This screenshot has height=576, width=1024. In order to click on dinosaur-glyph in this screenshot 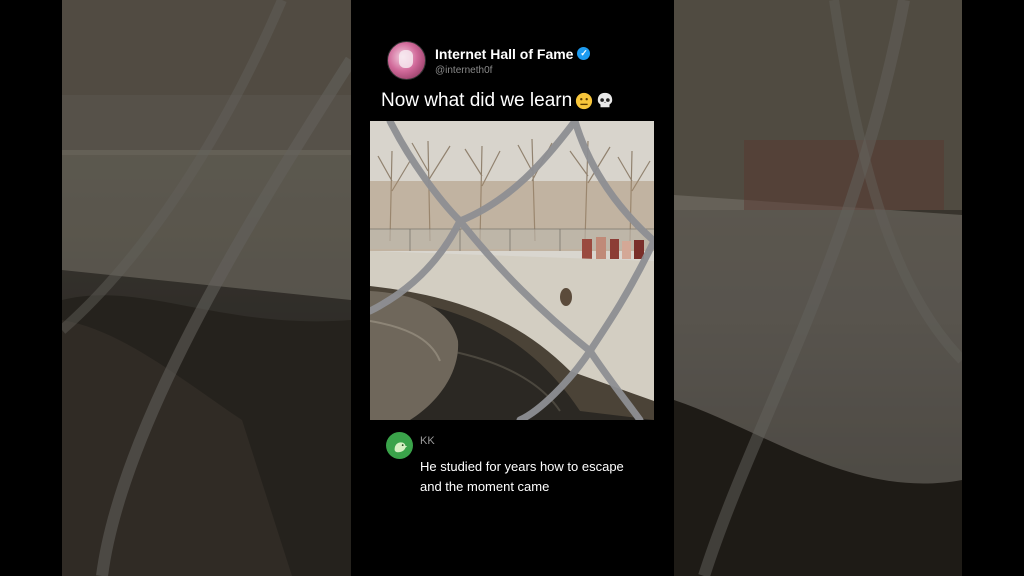, I will do `click(400, 446)`.